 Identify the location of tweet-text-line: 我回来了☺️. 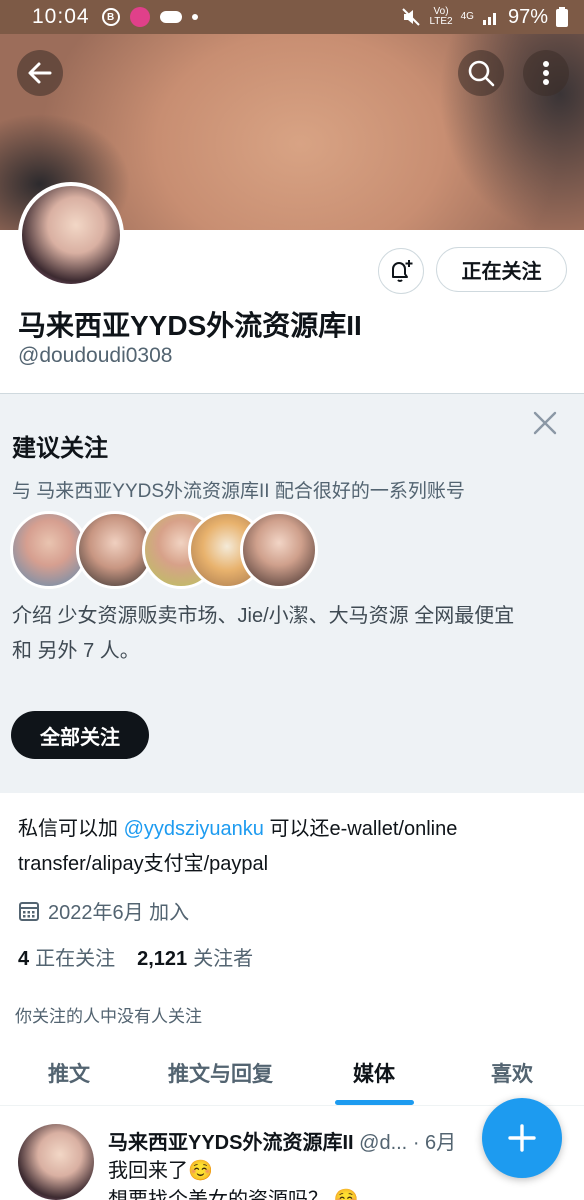
(160, 1171).